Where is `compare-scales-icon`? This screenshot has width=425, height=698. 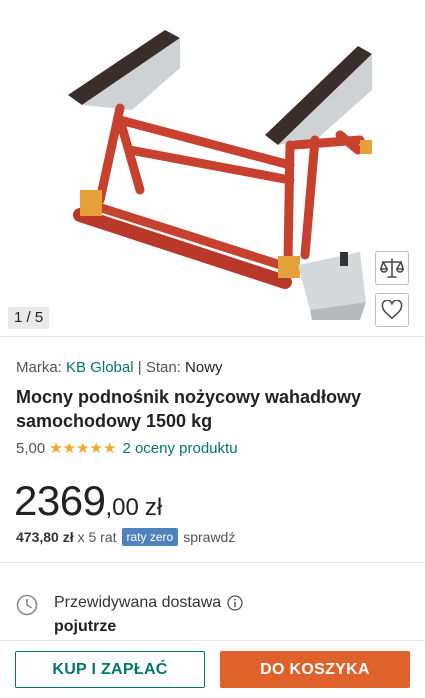
compare-scales-icon is located at coordinates (392, 268).